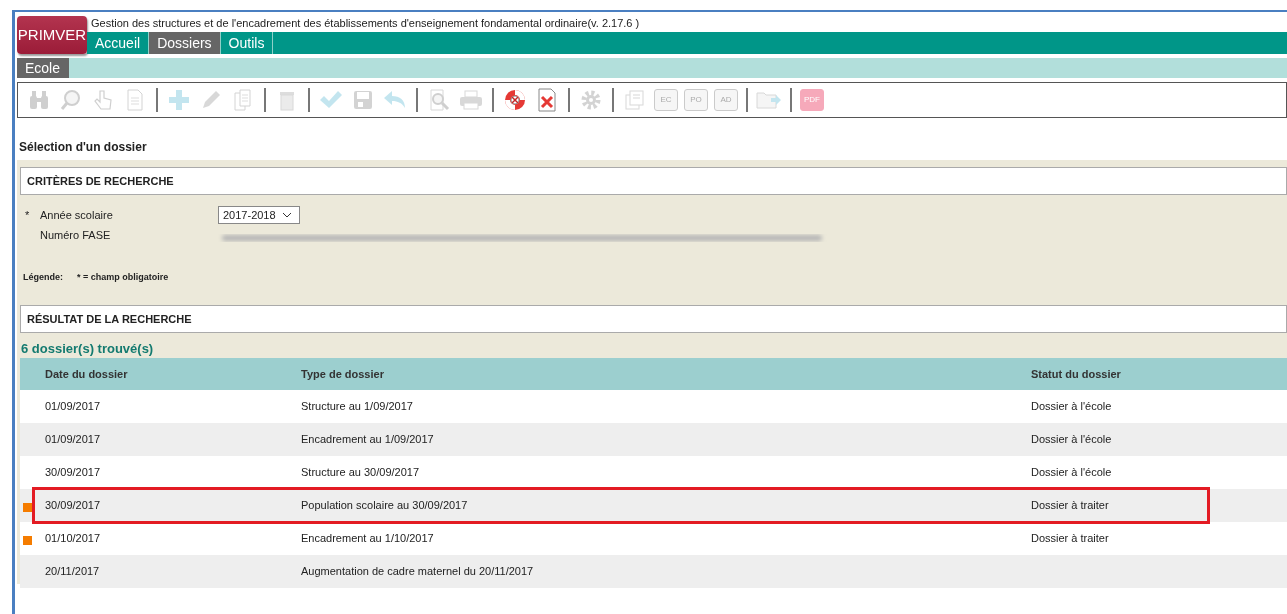 This screenshot has height=614, width=1287. I want to click on app-logo: PRIMVER, so click(52, 35).